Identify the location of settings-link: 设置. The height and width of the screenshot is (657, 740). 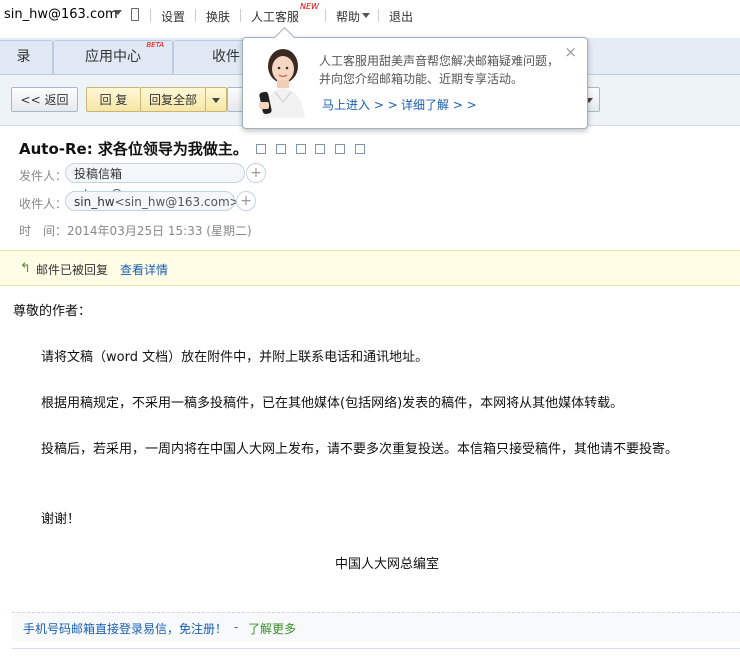
(173, 16).